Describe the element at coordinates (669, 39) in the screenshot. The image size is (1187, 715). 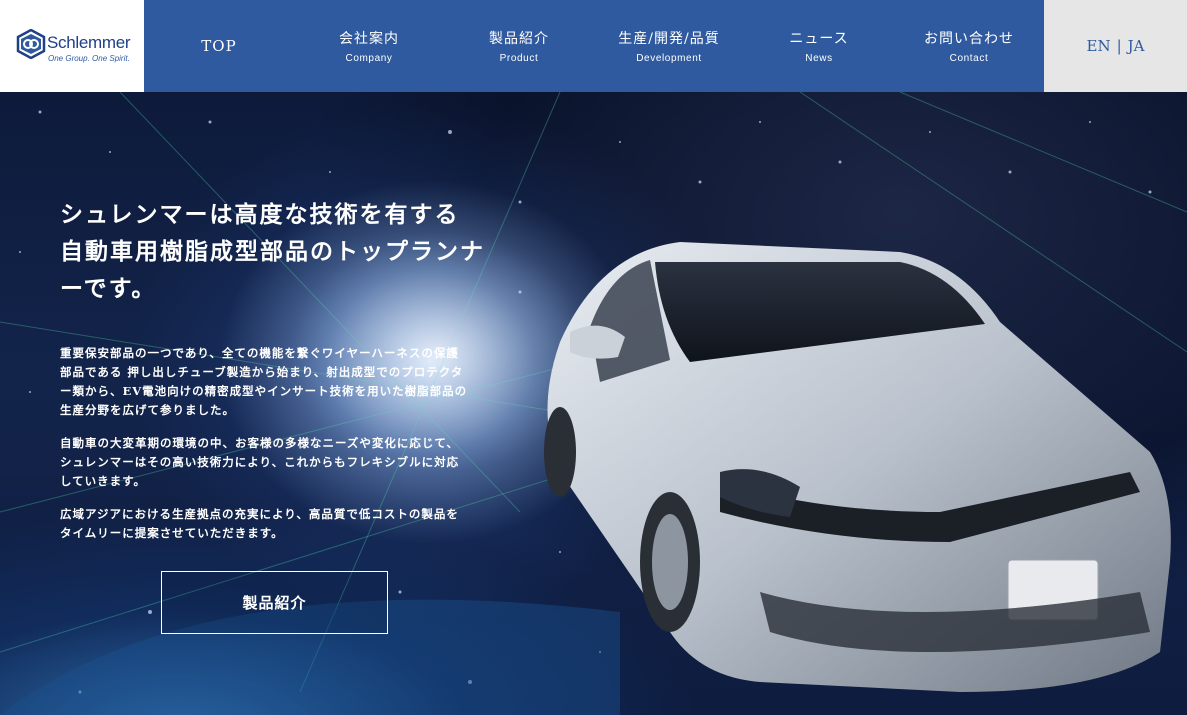
I see `nav-label: 生産/開発/品質` at that location.